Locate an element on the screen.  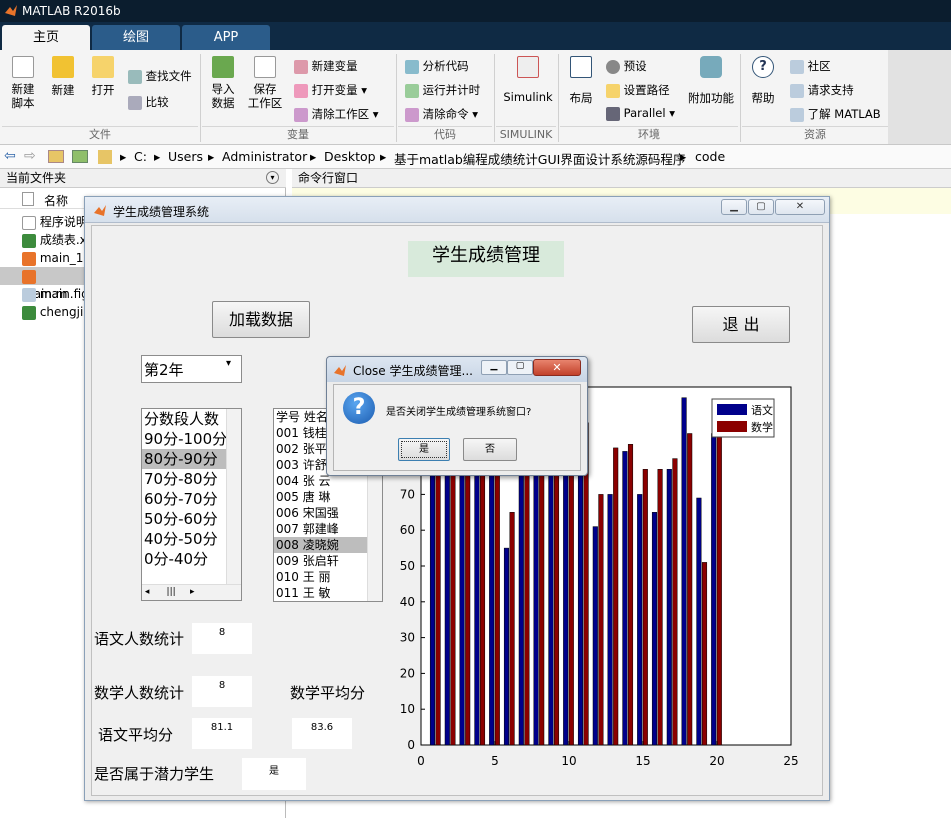
back-arrow-icon: ⇦ is located at coordinates (10, 156).